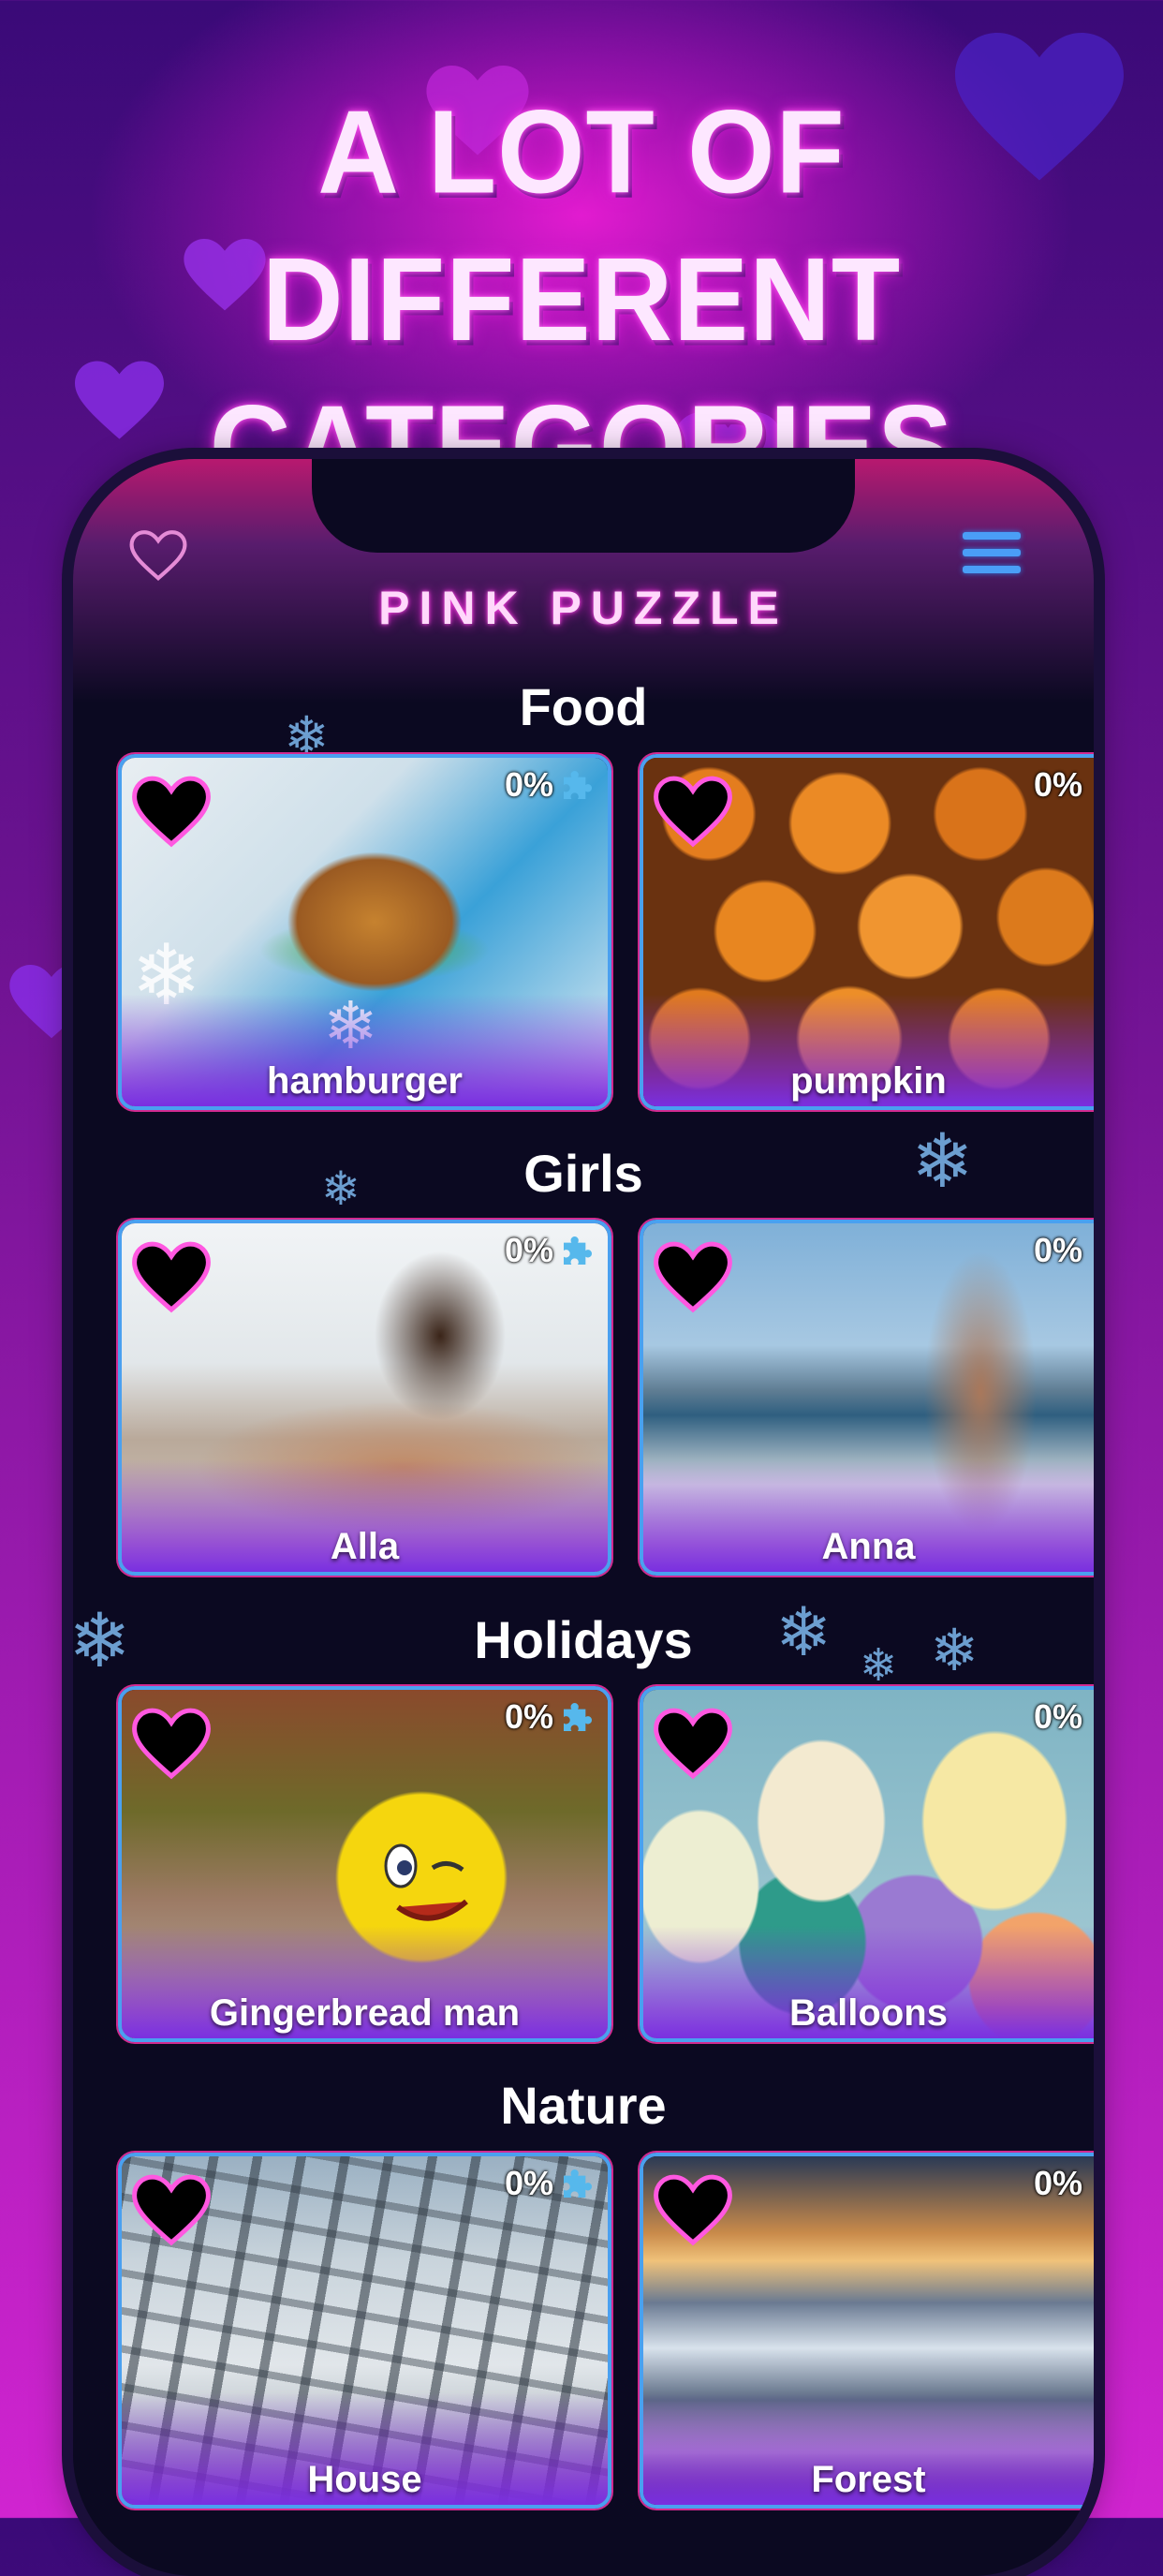  I want to click on puzzle-label: Gingerbread man, so click(365, 2013).